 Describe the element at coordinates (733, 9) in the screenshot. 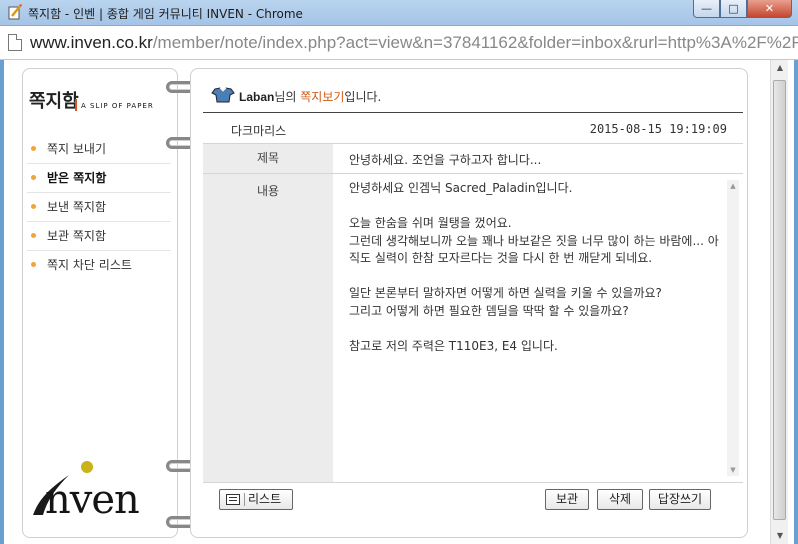

I see `maximize-button: □` at that location.